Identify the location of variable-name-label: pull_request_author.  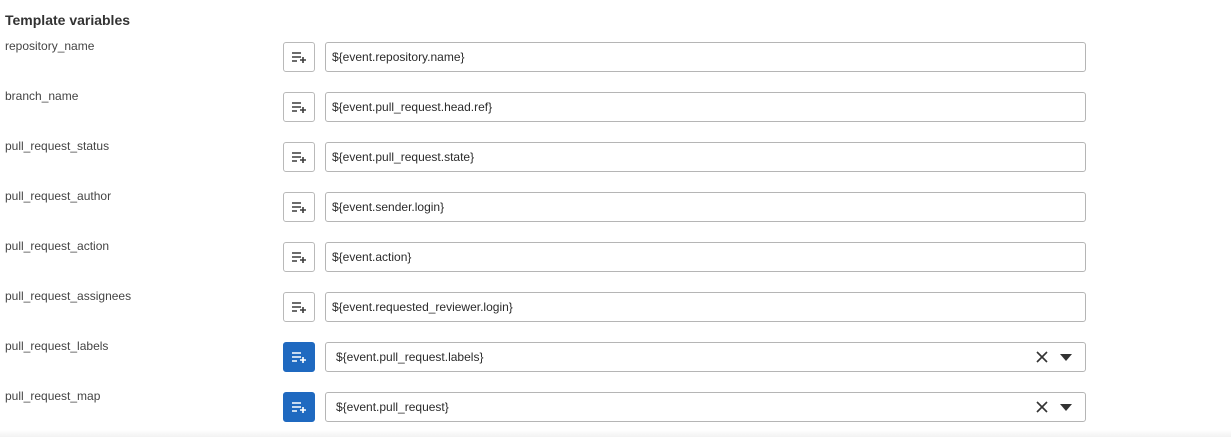
(58, 196).